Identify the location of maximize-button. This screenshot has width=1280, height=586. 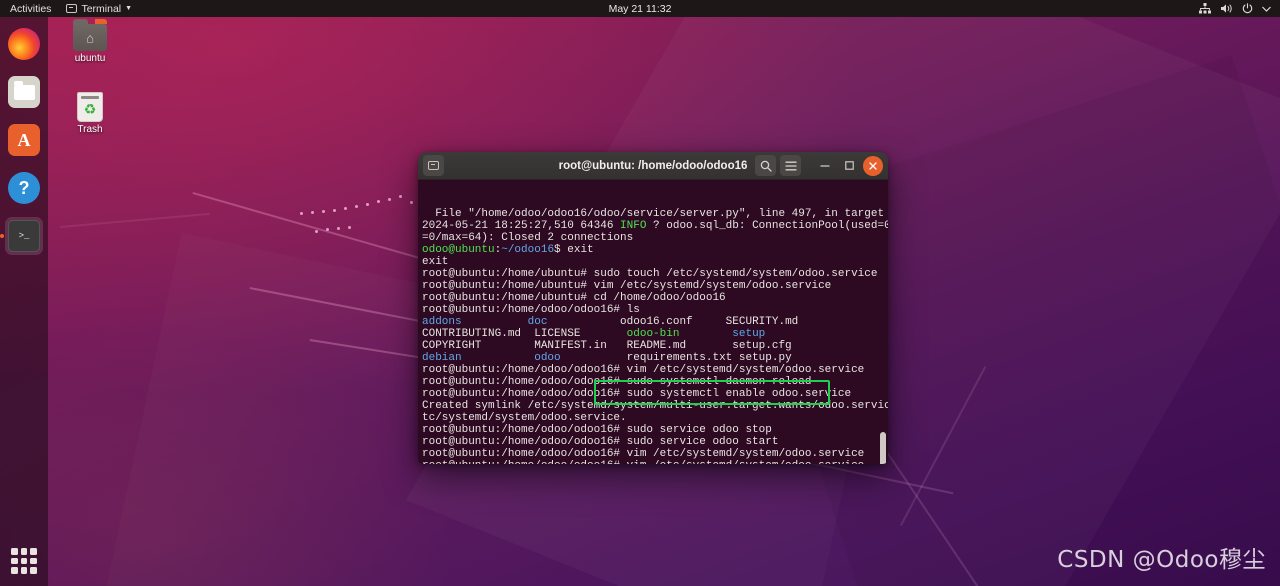
(849, 166).